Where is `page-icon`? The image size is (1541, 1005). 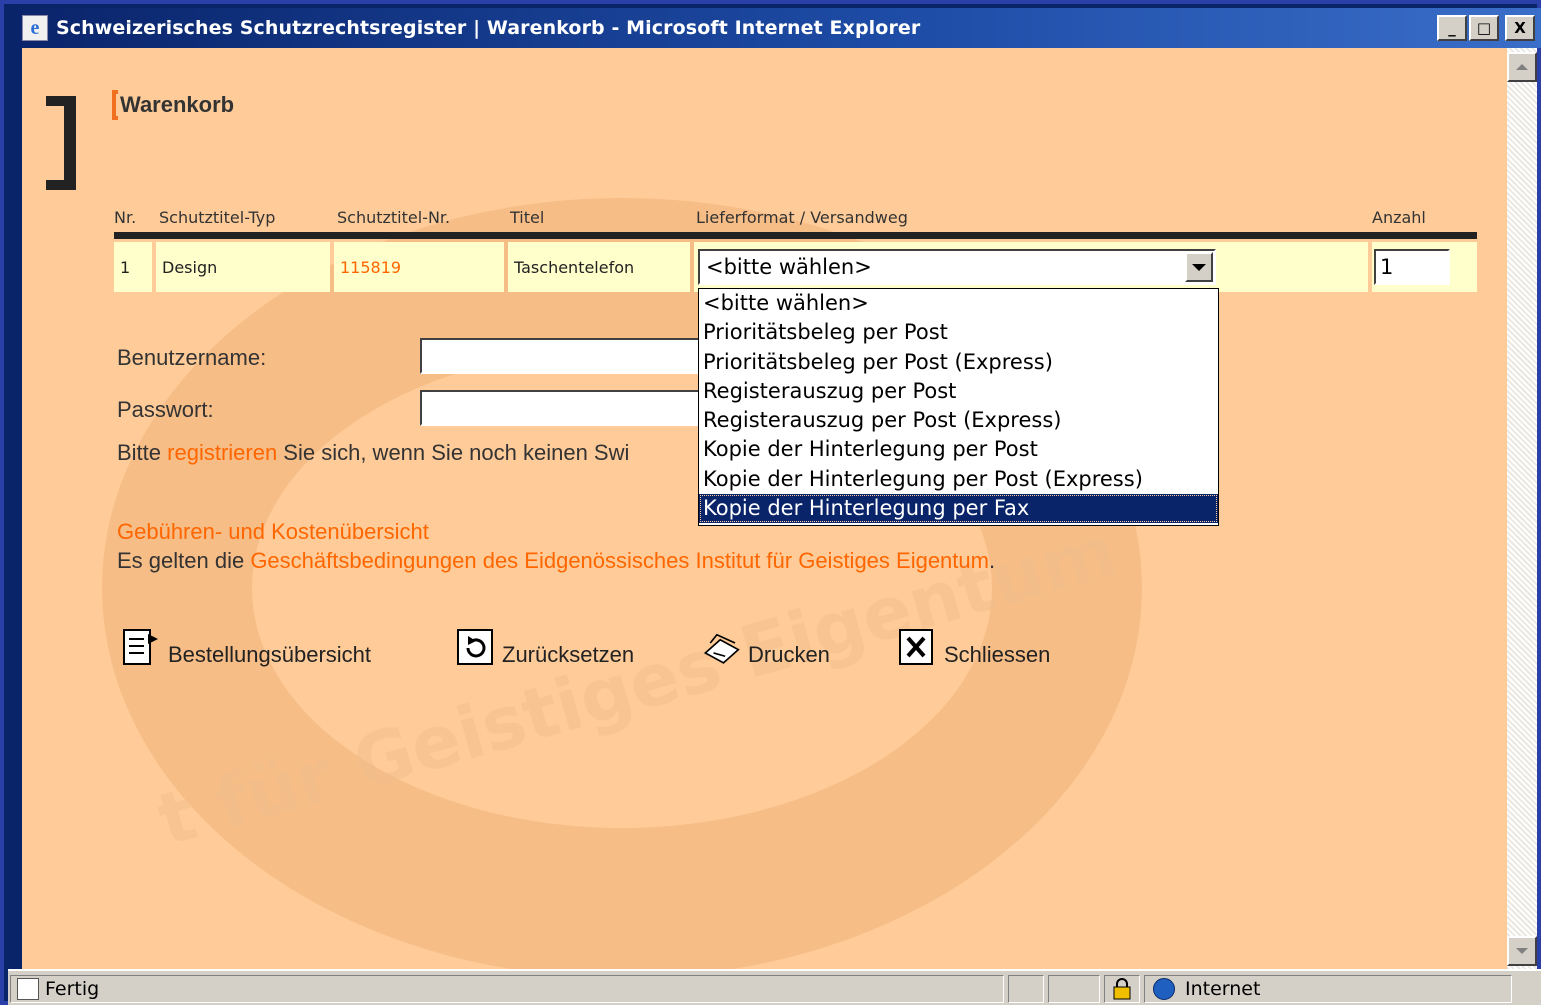 page-icon is located at coordinates (28, 989).